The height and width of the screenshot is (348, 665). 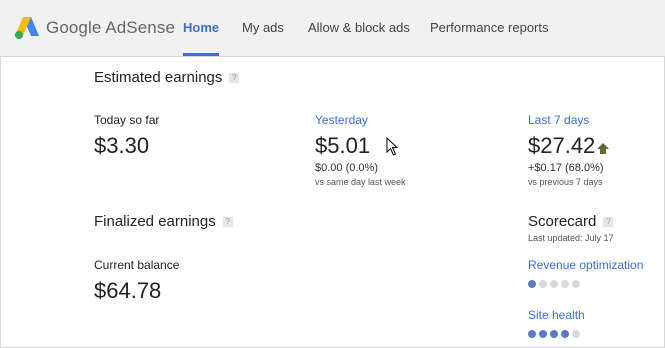 What do you see at coordinates (562, 145) in the screenshot?
I see `last-7-days-value: $27.42` at bounding box center [562, 145].